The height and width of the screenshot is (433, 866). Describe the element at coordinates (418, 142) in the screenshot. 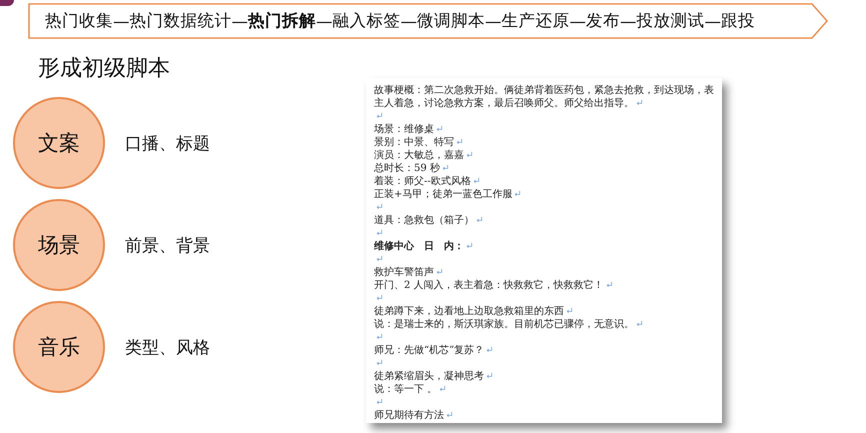

I see `script-line: 景别：中景、特写` at that location.